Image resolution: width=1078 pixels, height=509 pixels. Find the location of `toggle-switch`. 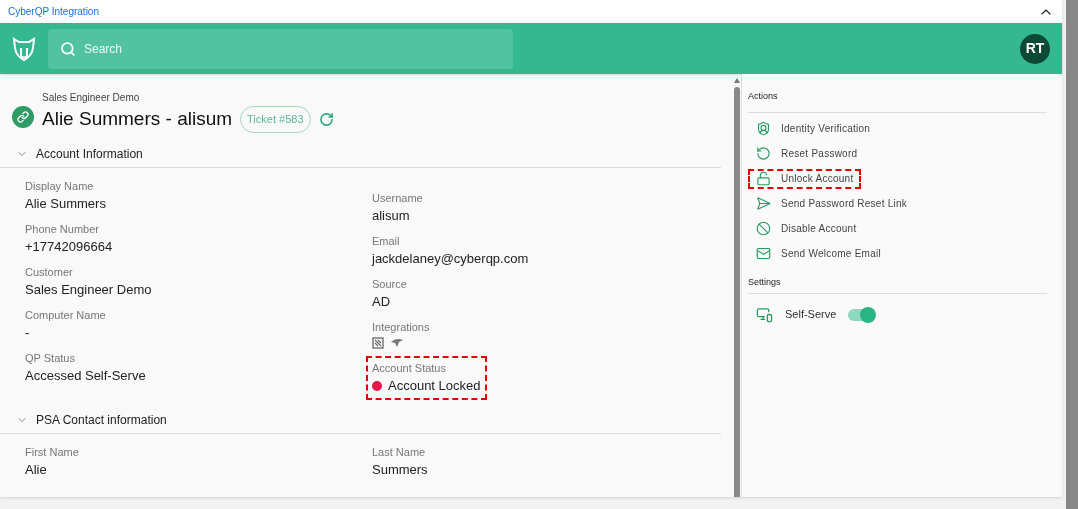

toggle-switch is located at coordinates (861, 314).